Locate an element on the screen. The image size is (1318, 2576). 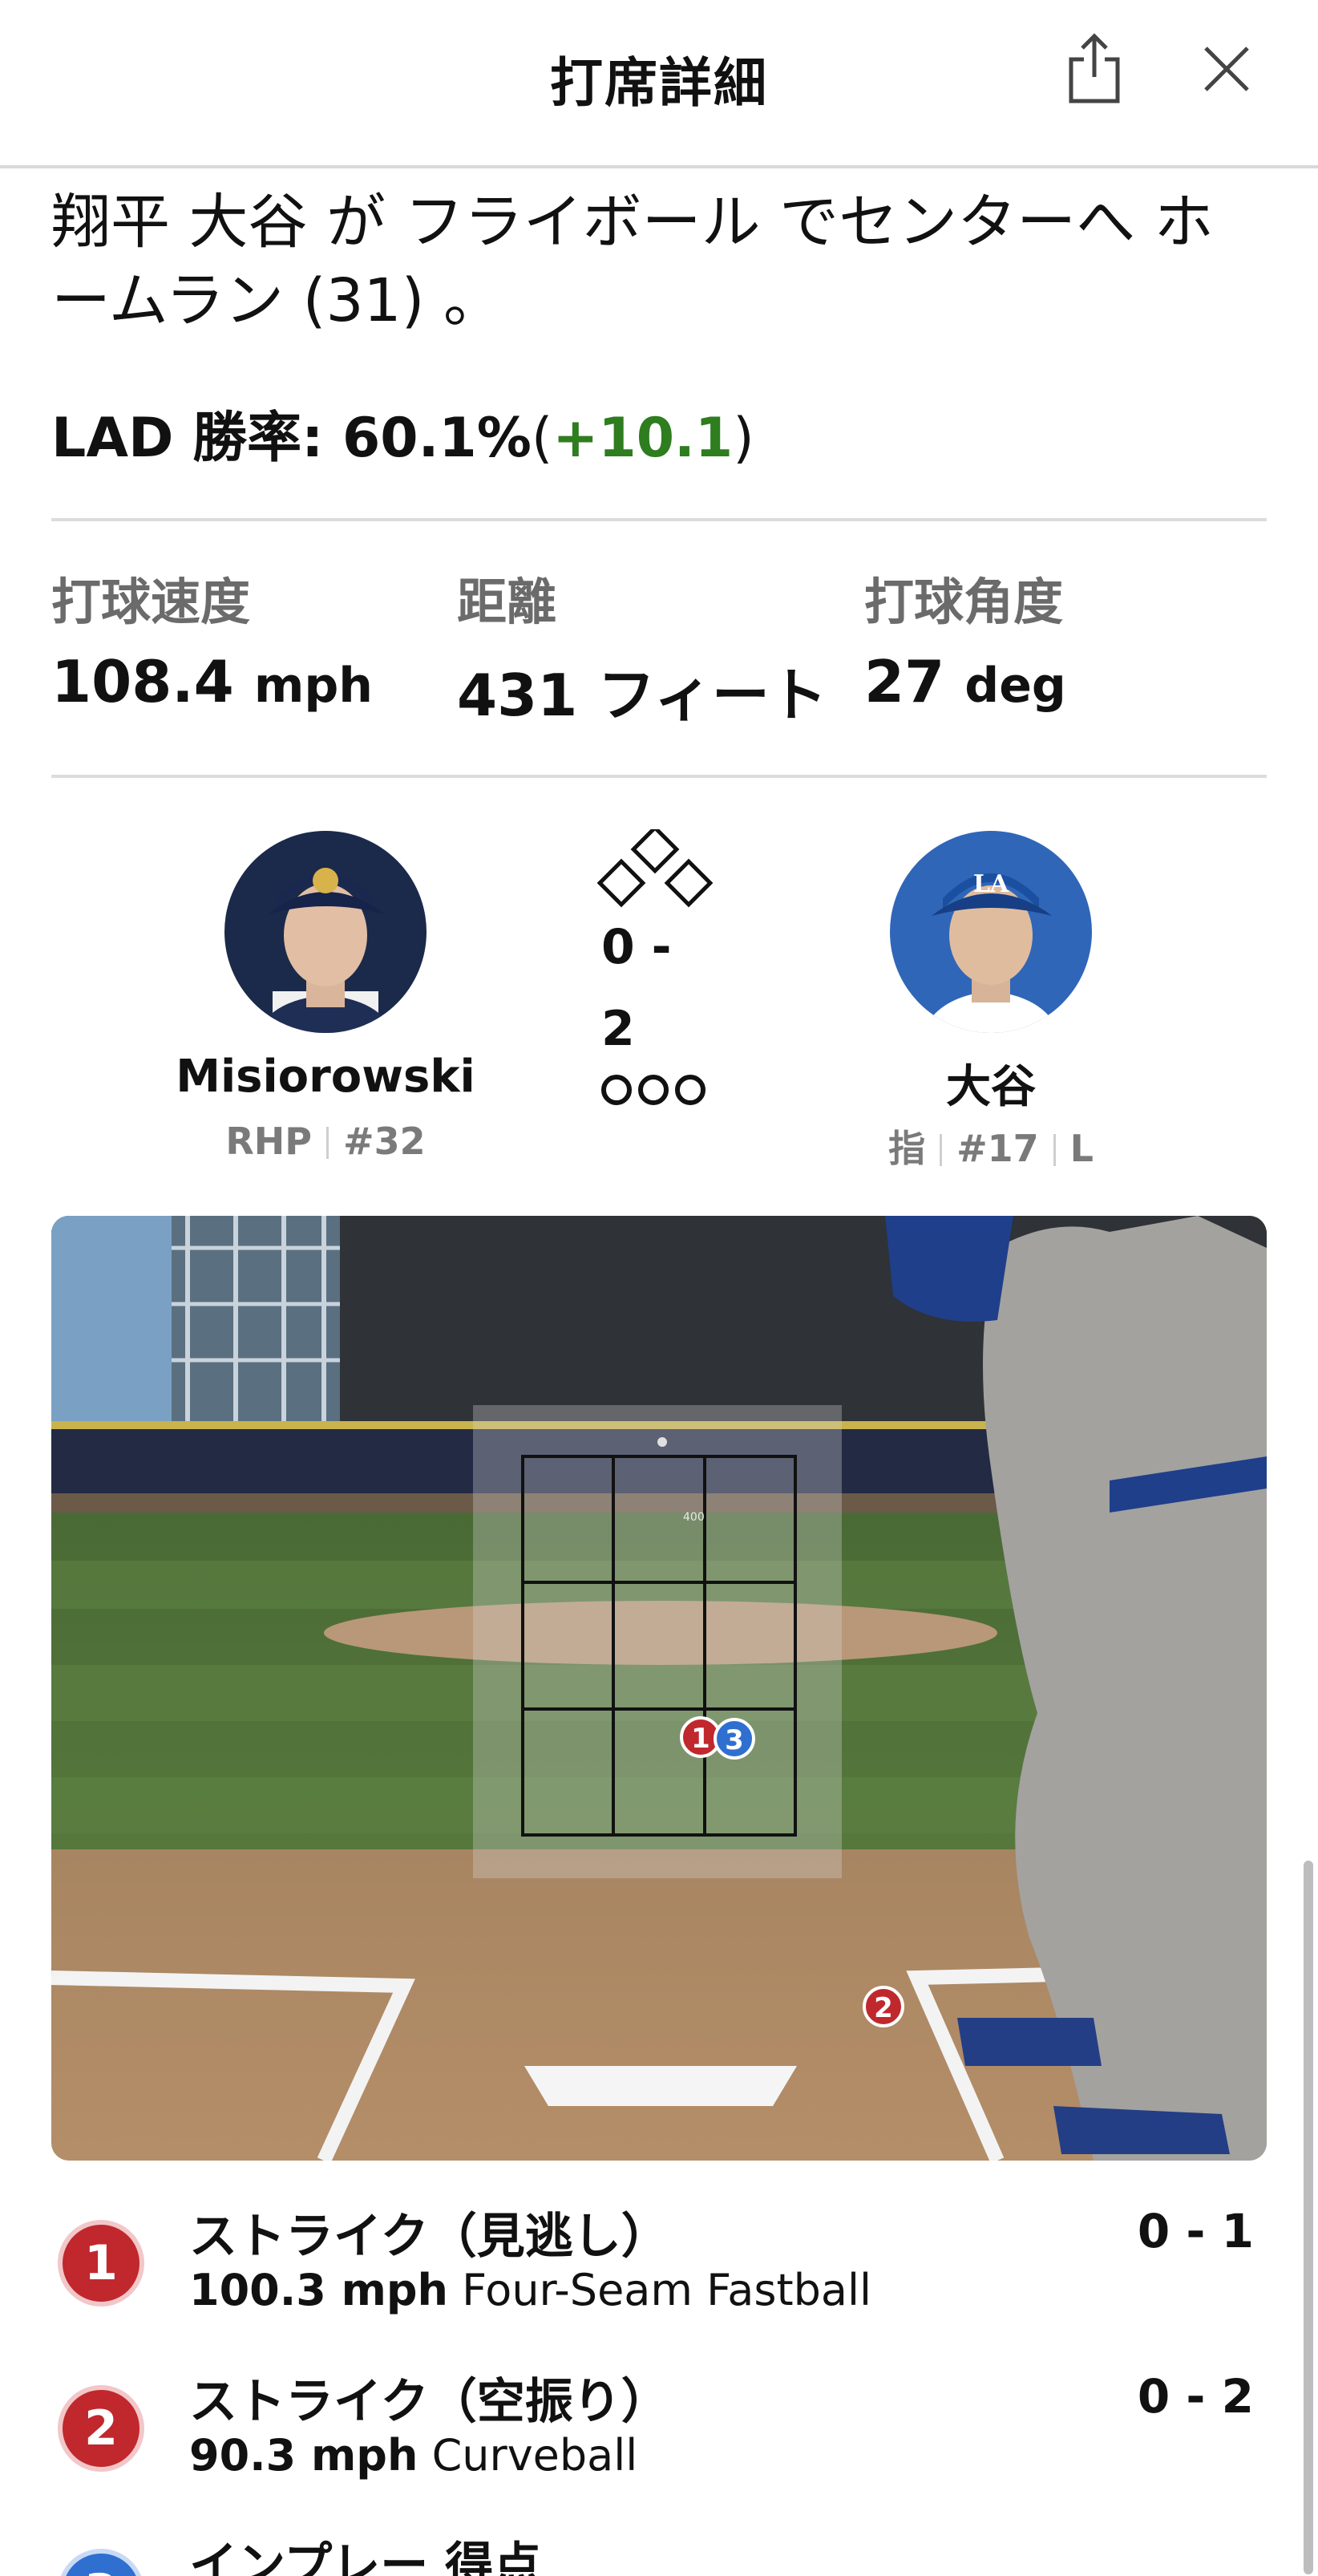
stat-unit: deg is located at coordinates (1015, 686).